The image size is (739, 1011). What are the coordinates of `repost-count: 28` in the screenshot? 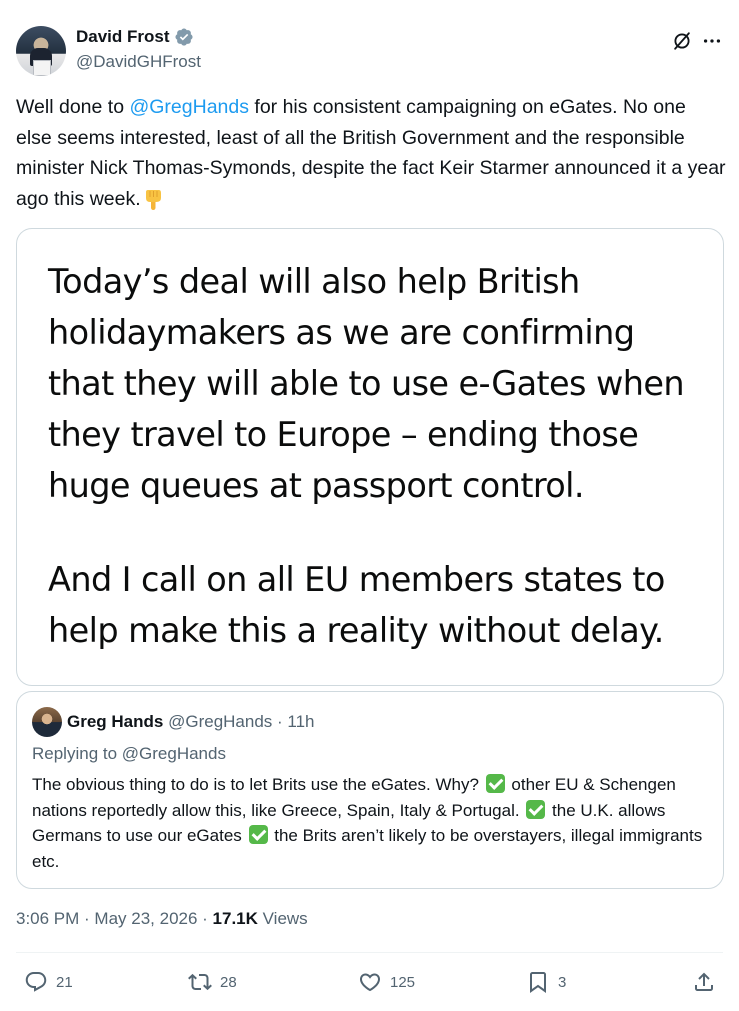 It's located at (228, 982).